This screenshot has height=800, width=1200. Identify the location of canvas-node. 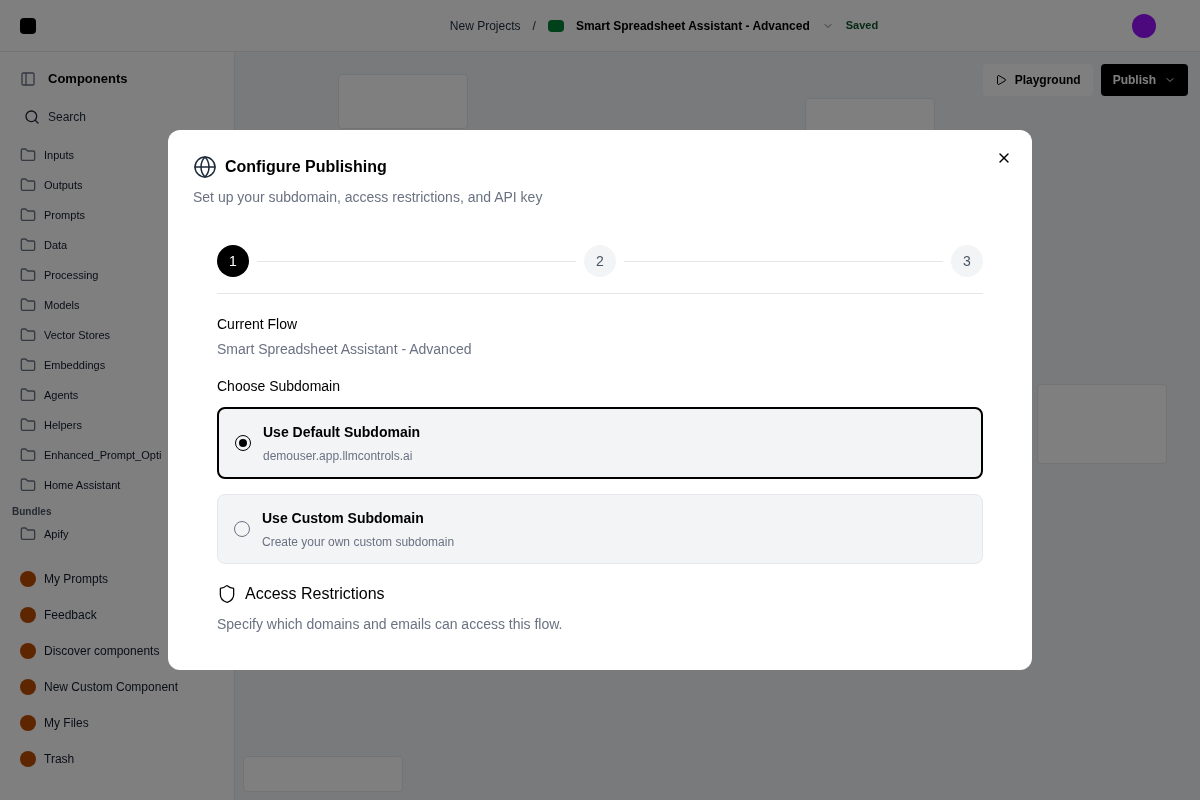
(403, 101).